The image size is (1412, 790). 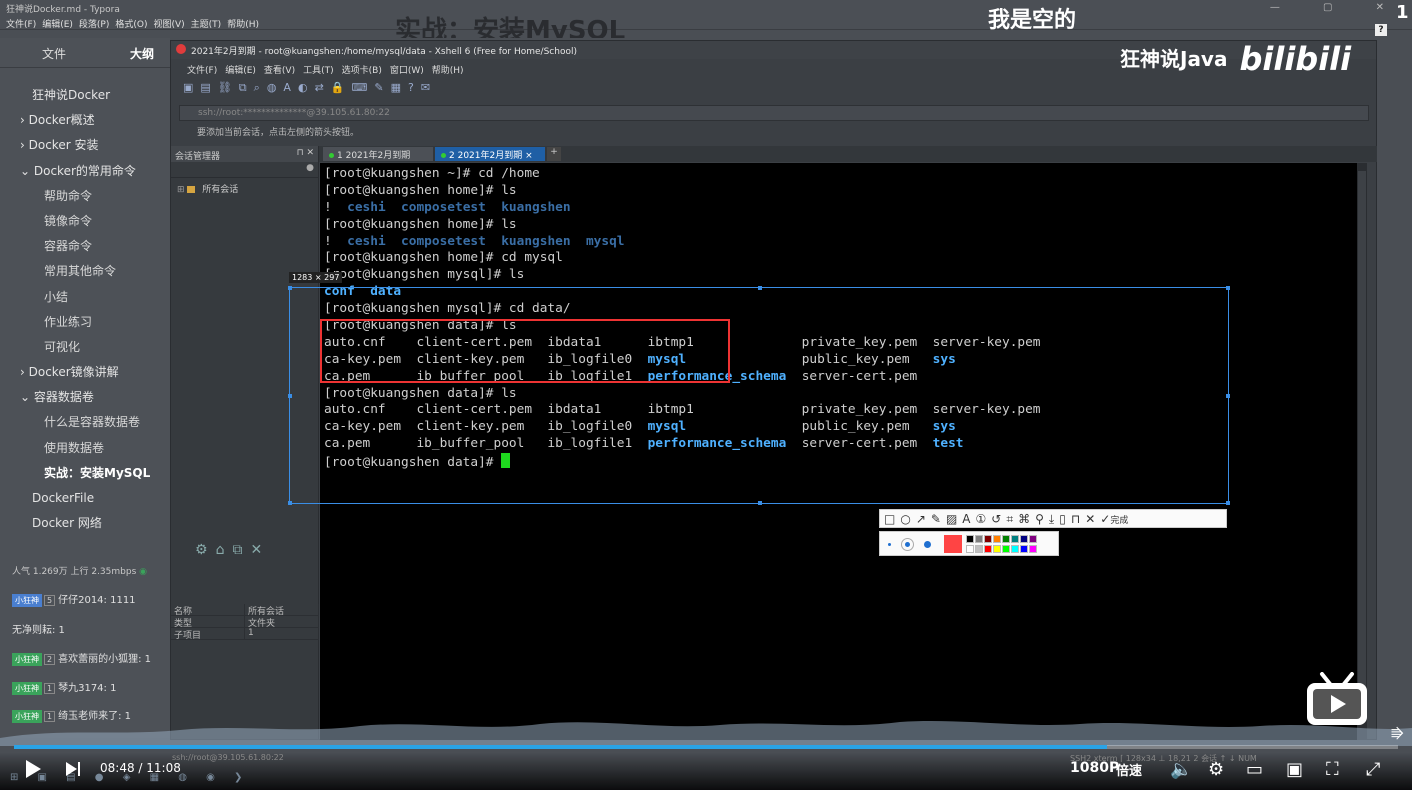 I want to click on globe-icon: ◍, so click(x=272, y=87).